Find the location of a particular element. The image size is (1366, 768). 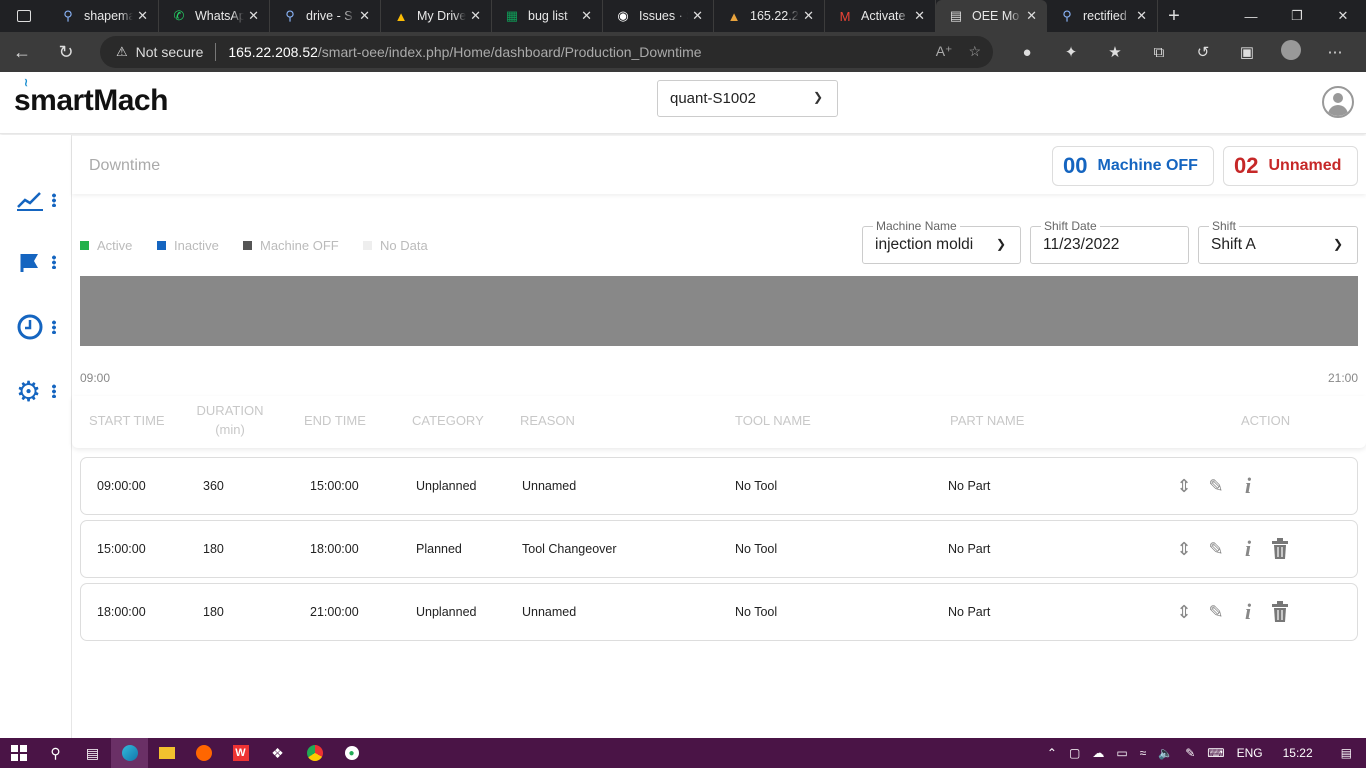

read-aloud-icon: A⁺ is located at coordinates (944, 51).